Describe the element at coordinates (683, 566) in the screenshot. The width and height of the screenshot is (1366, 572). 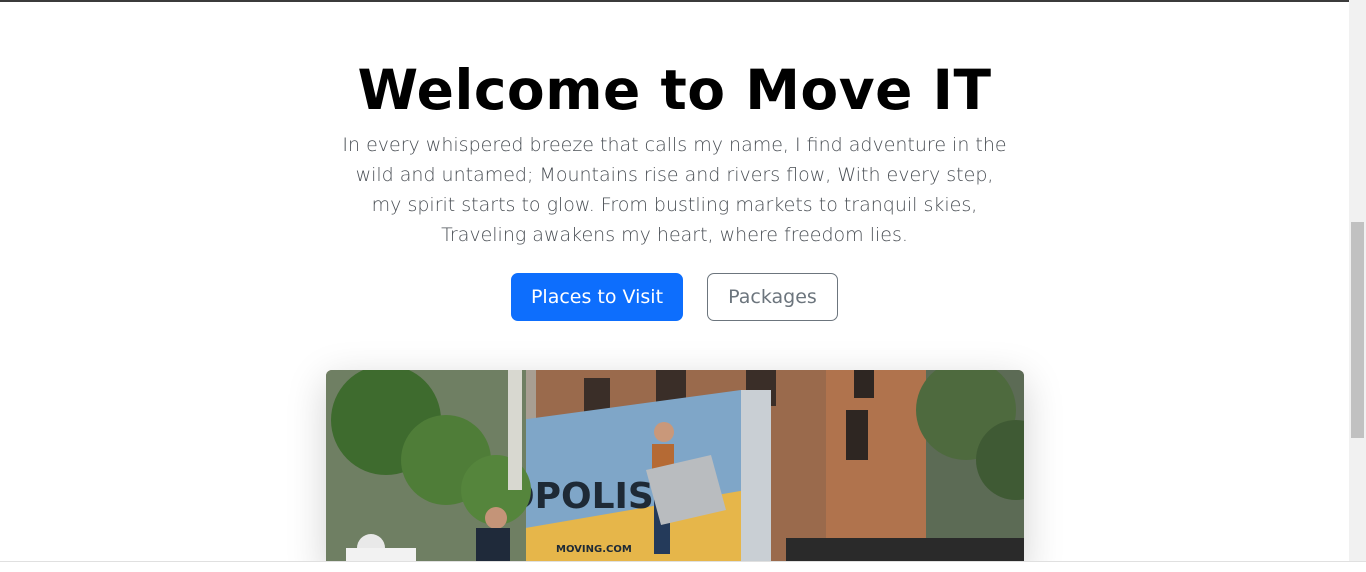
I see `bottom-edge` at that location.